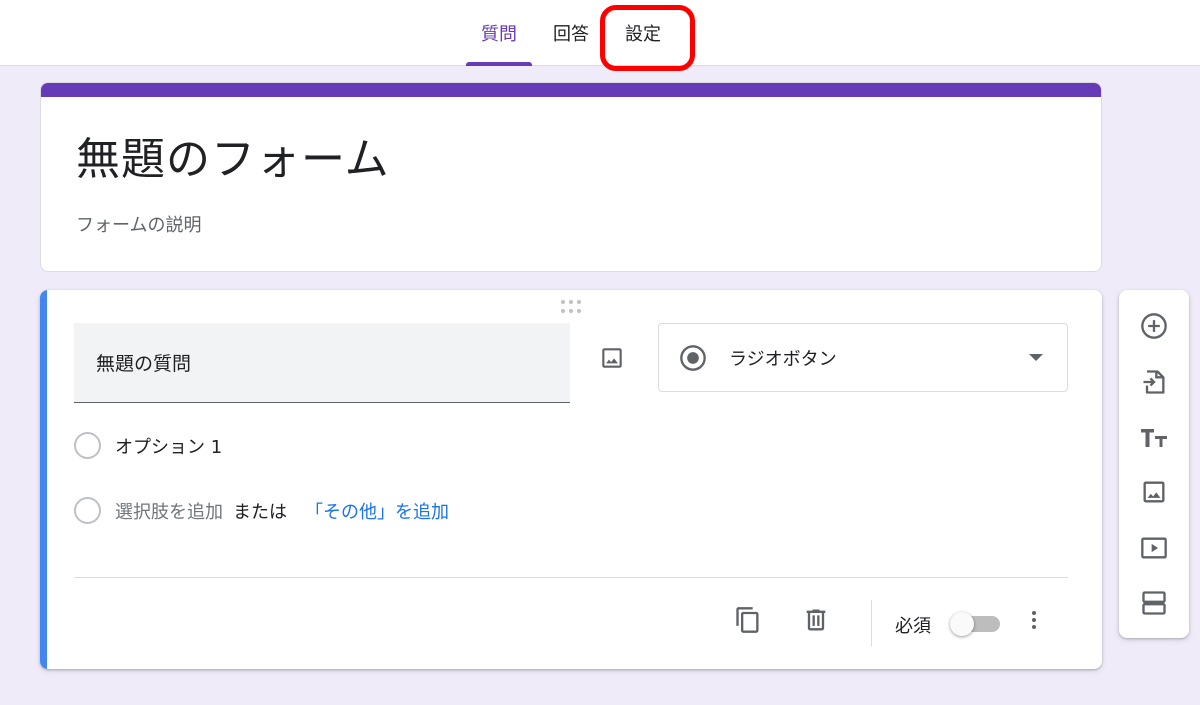  What do you see at coordinates (499, 64) in the screenshot?
I see `active-tab-indicator` at bounding box center [499, 64].